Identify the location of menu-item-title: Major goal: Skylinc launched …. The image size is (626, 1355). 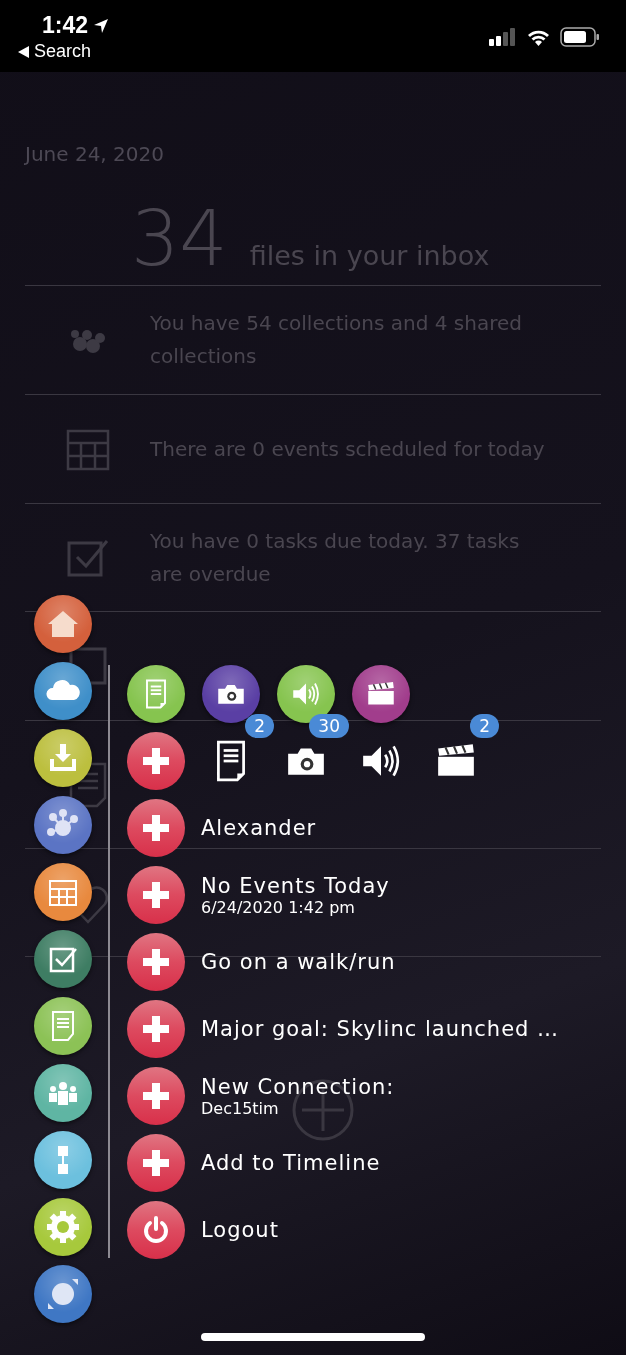
(380, 1029).